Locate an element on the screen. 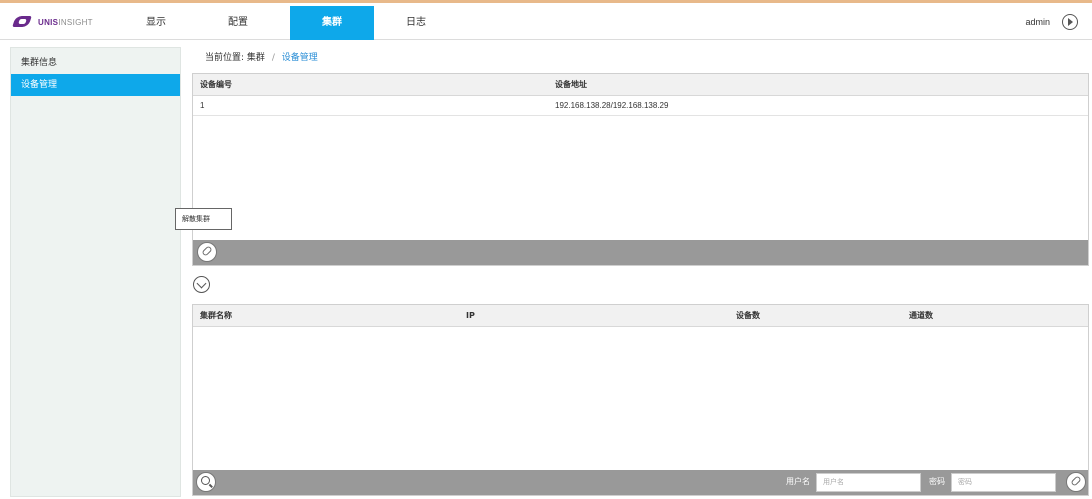 This screenshot has width=1092, height=499. nav-tab-display: 显示 is located at coordinates (156, 23).